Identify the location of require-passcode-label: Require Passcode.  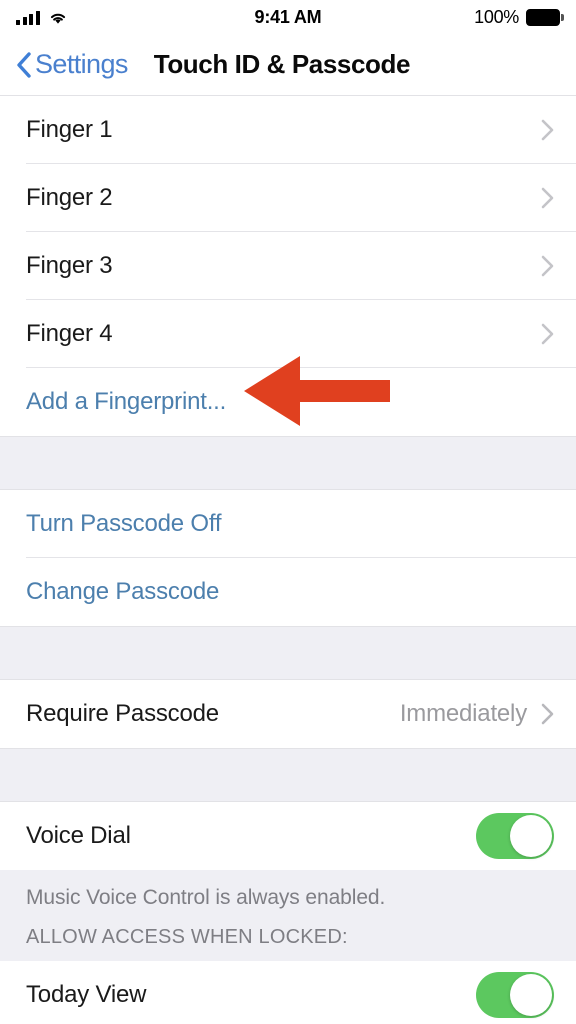
(122, 713).